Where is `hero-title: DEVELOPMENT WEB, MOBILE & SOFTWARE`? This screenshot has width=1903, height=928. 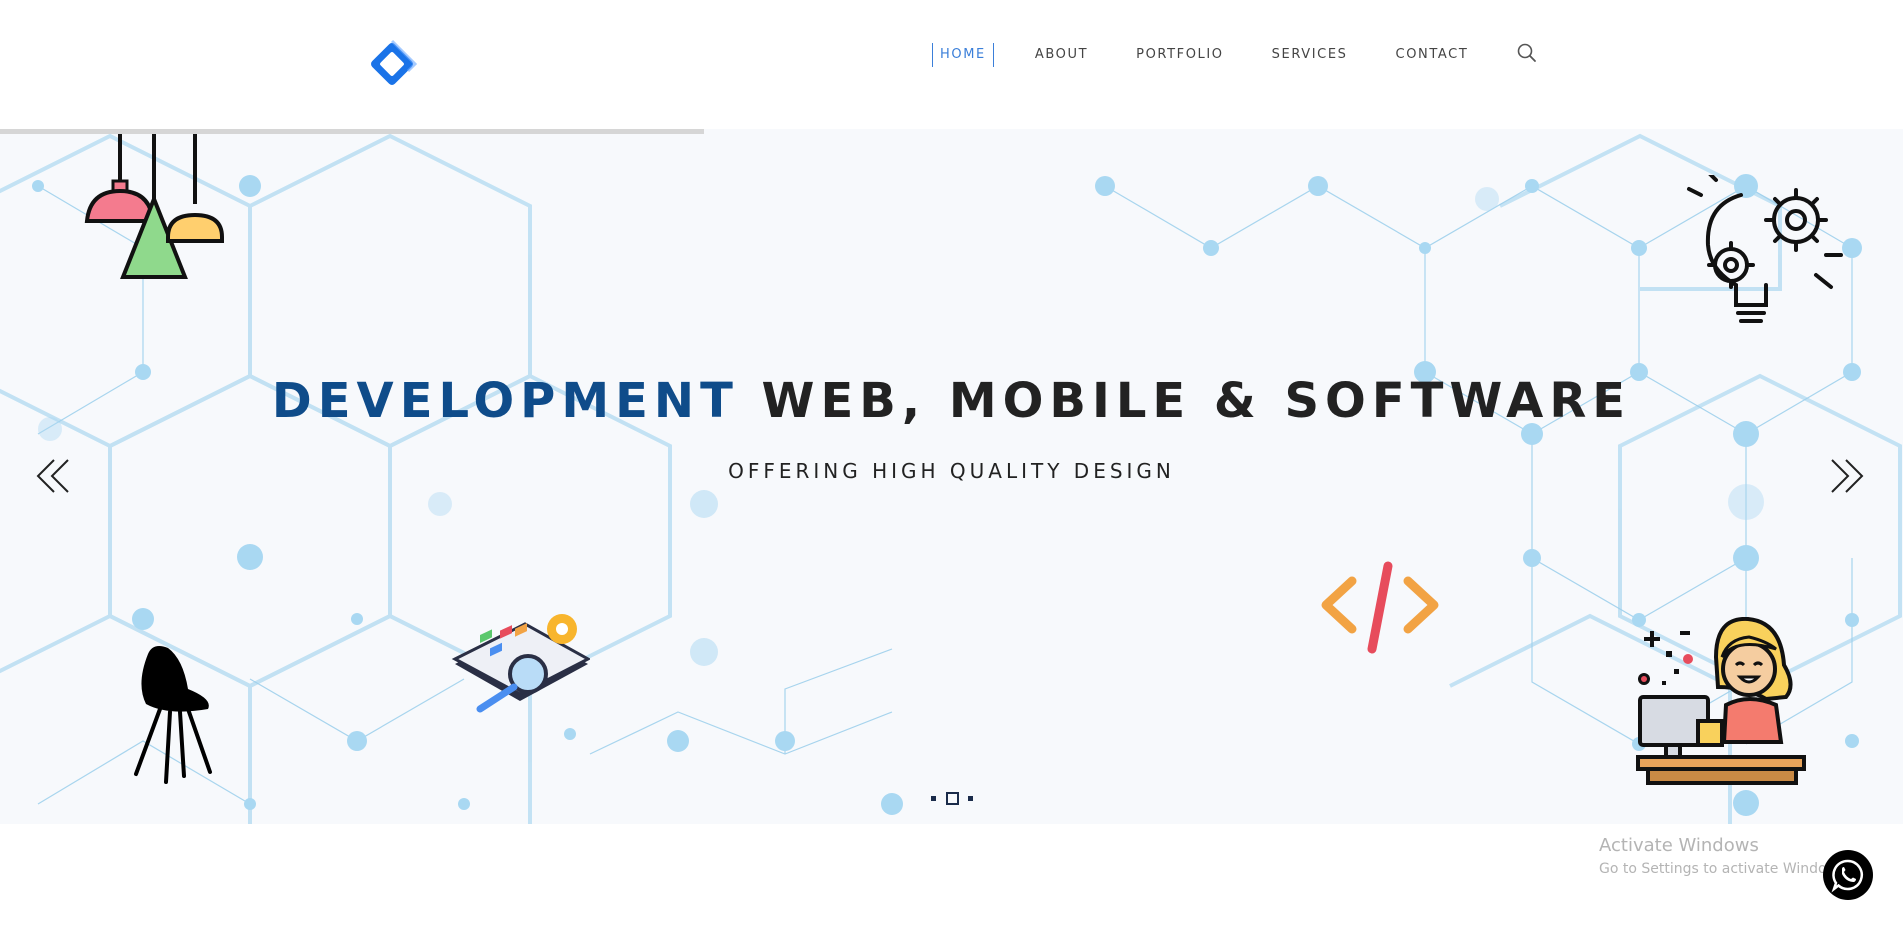
hero-title: DEVELOPMENT WEB, MOBILE & SOFTWARE is located at coordinates (951, 401).